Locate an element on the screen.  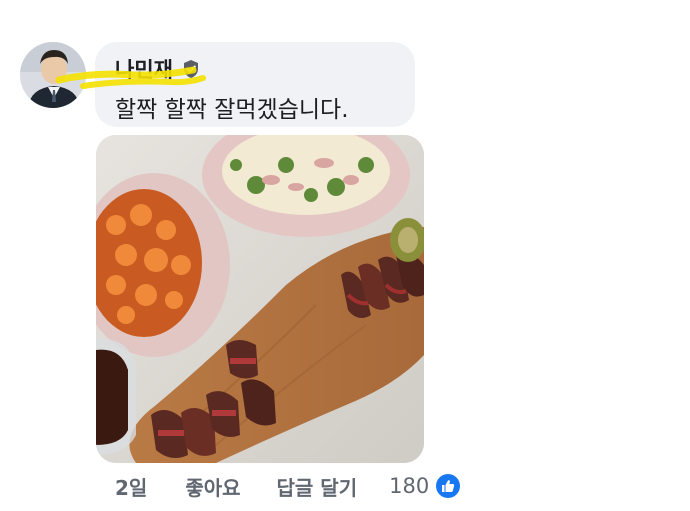
author-avatar is located at coordinates (53, 75).